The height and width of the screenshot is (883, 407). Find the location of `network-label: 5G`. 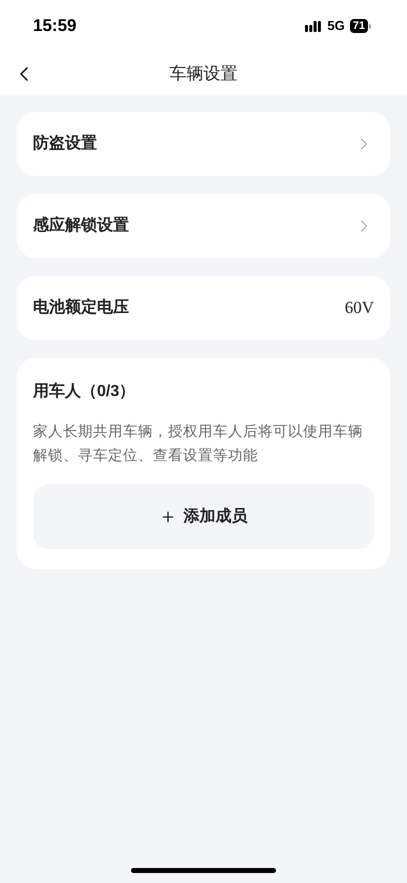

network-label: 5G is located at coordinates (336, 26).